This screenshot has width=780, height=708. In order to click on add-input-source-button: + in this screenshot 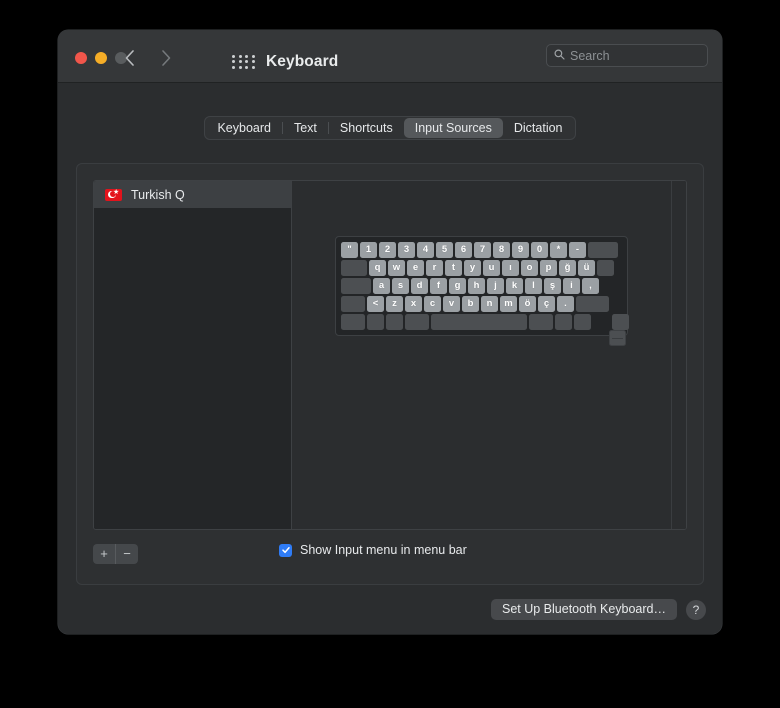, I will do `click(104, 554)`.